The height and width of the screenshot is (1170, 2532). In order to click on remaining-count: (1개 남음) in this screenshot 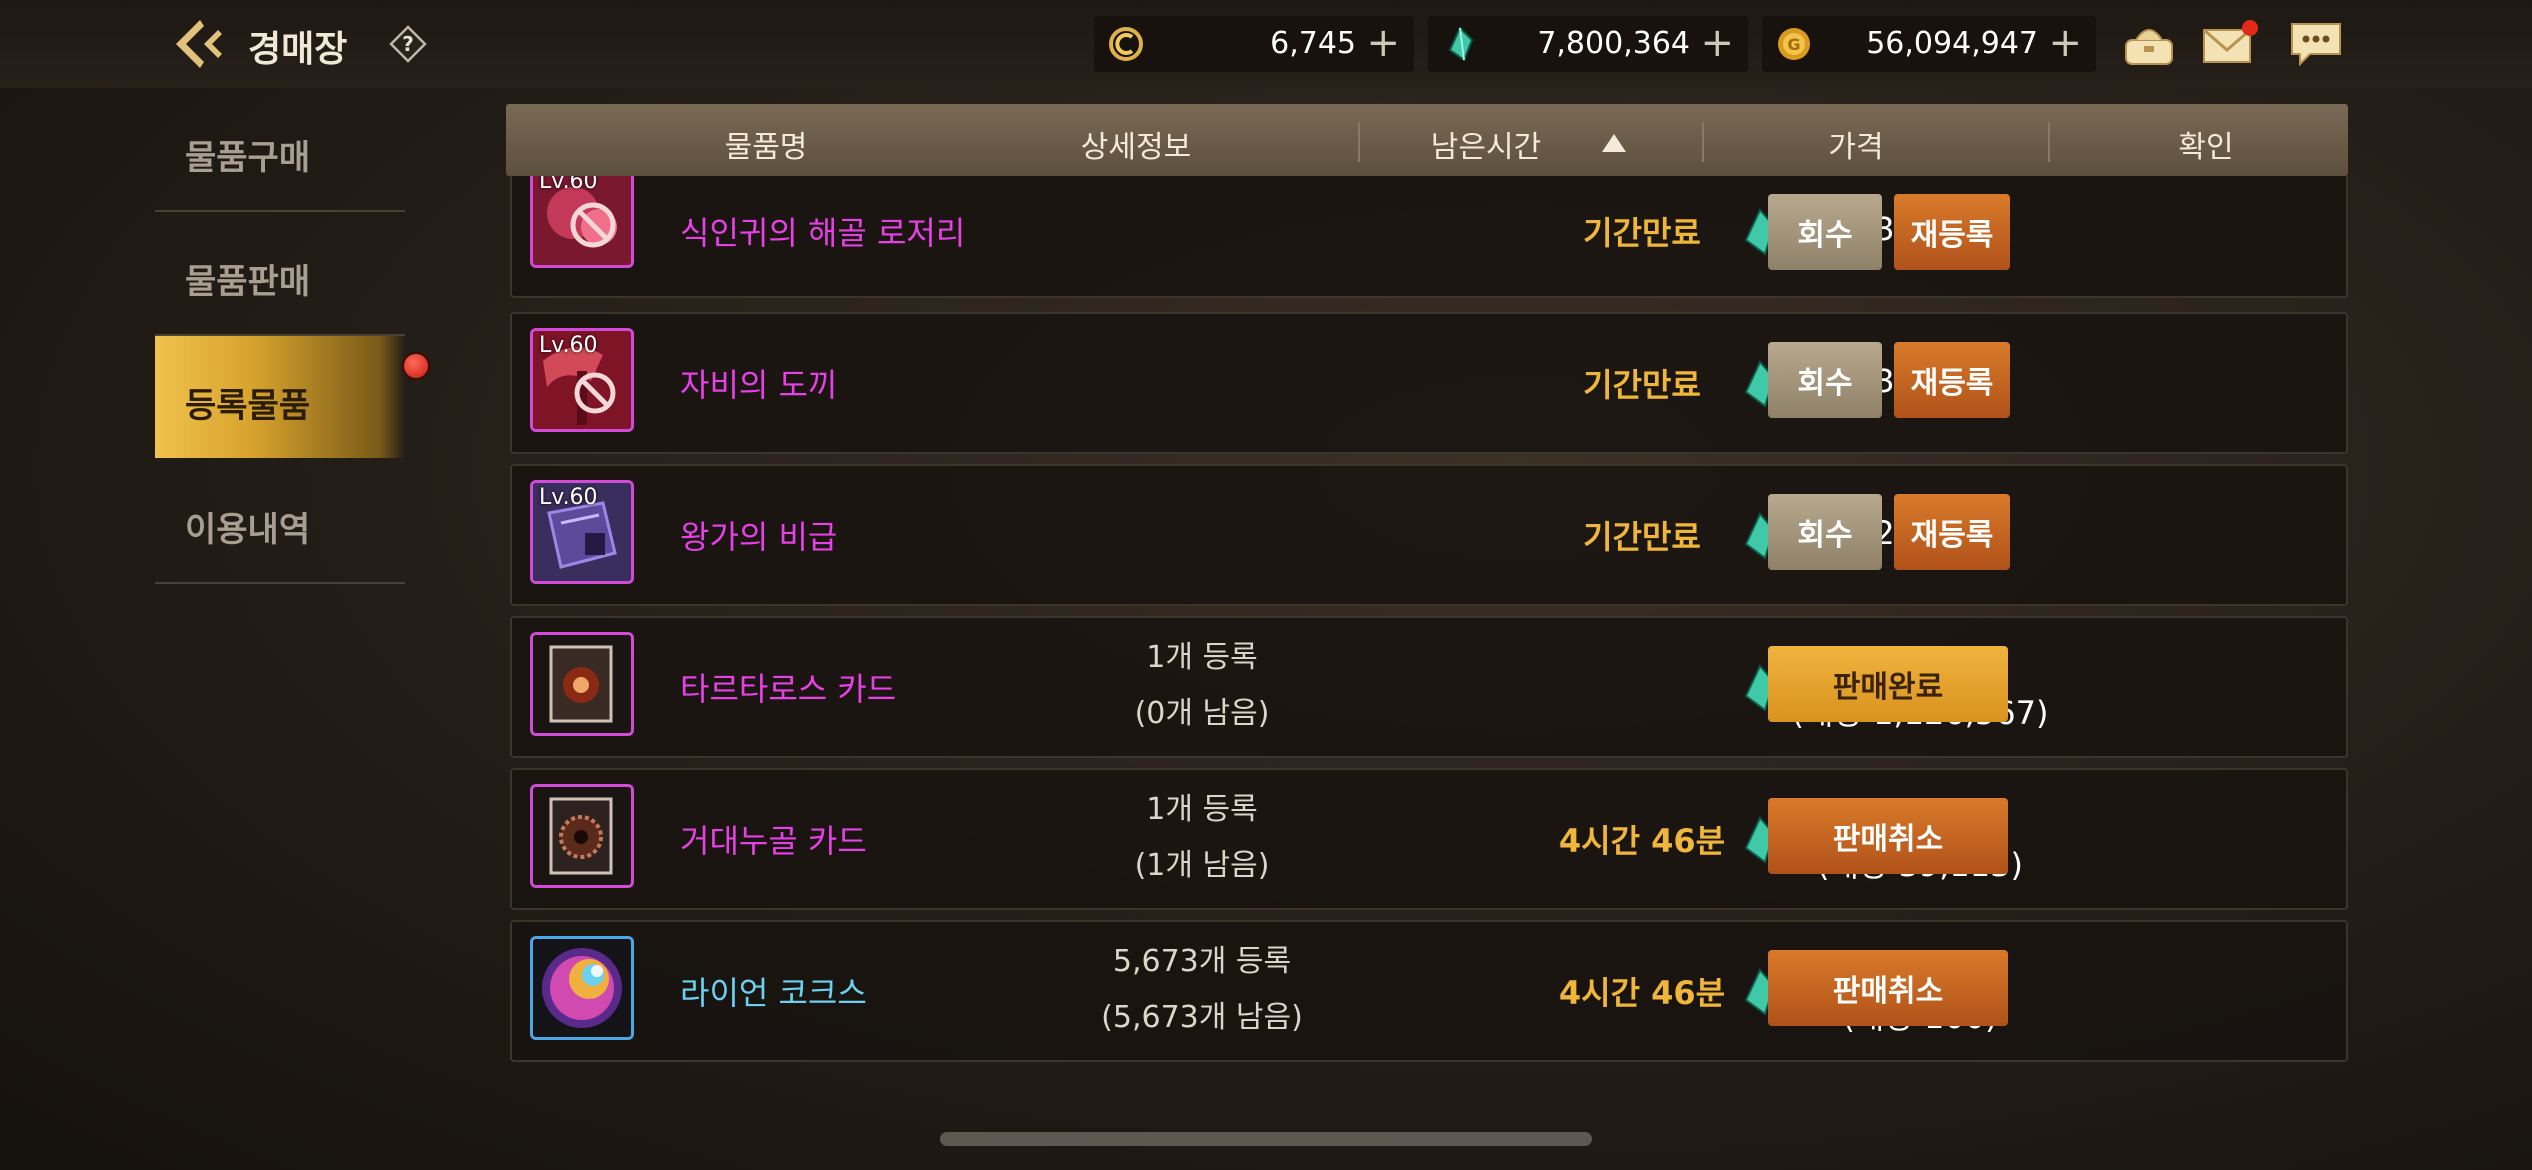, I will do `click(1202, 865)`.